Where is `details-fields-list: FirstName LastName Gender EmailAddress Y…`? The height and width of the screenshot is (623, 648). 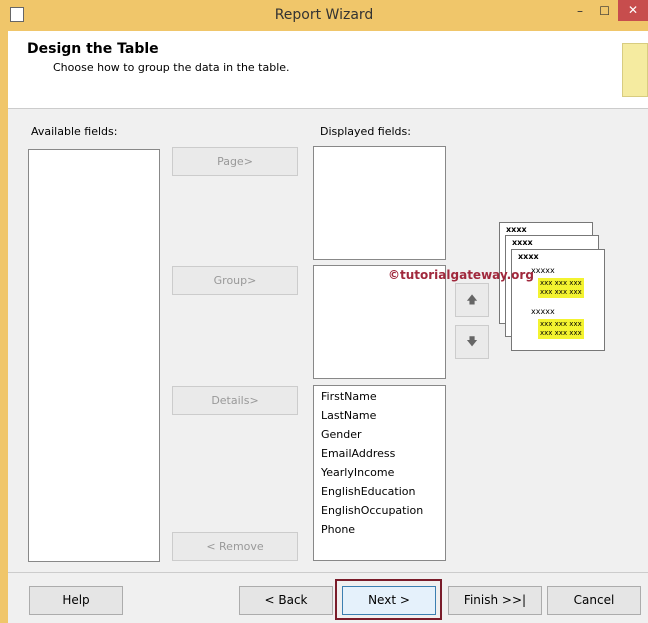
details-fields-list: FirstName LastName Gender EmailAddress Y… is located at coordinates (379, 473).